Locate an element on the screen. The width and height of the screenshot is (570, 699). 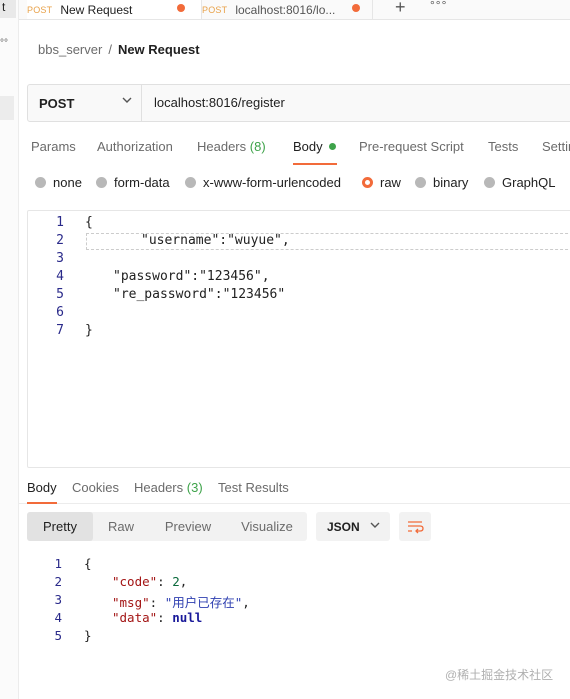
response-tab-test-results: Test Results is located at coordinates (253, 487).